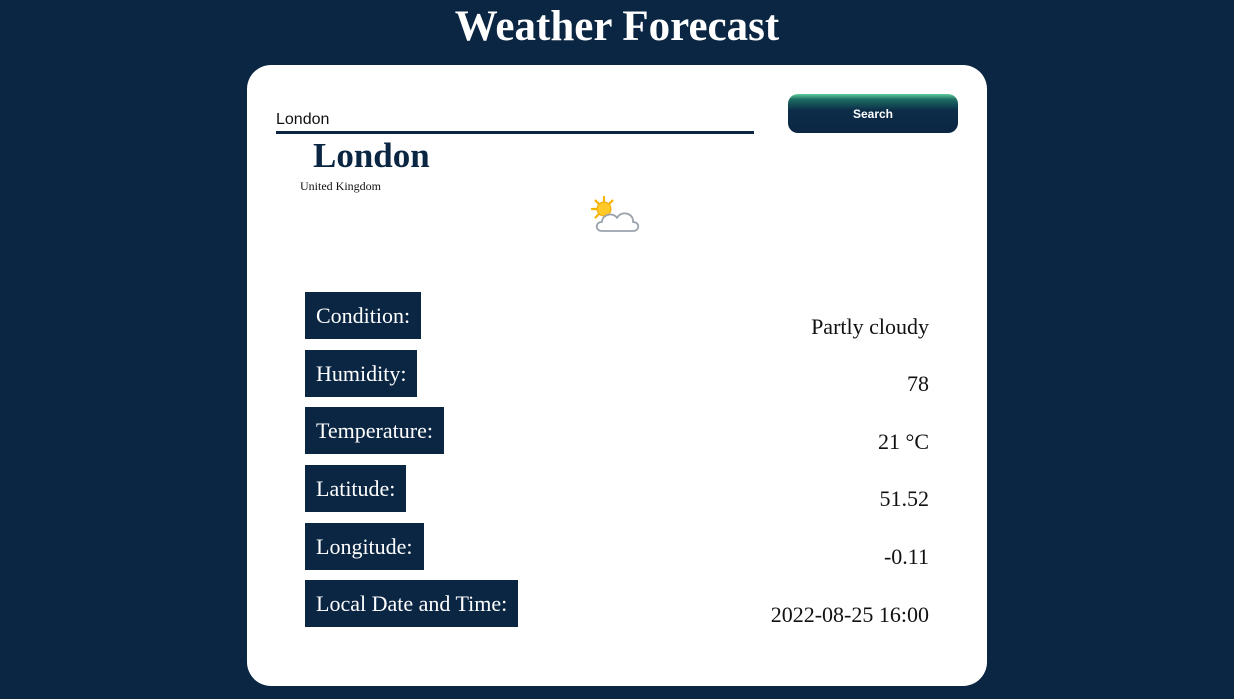 The image size is (1234, 699). What do you see at coordinates (906, 556) in the screenshot?
I see `longitude-value: -0.11` at bounding box center [906, 556].